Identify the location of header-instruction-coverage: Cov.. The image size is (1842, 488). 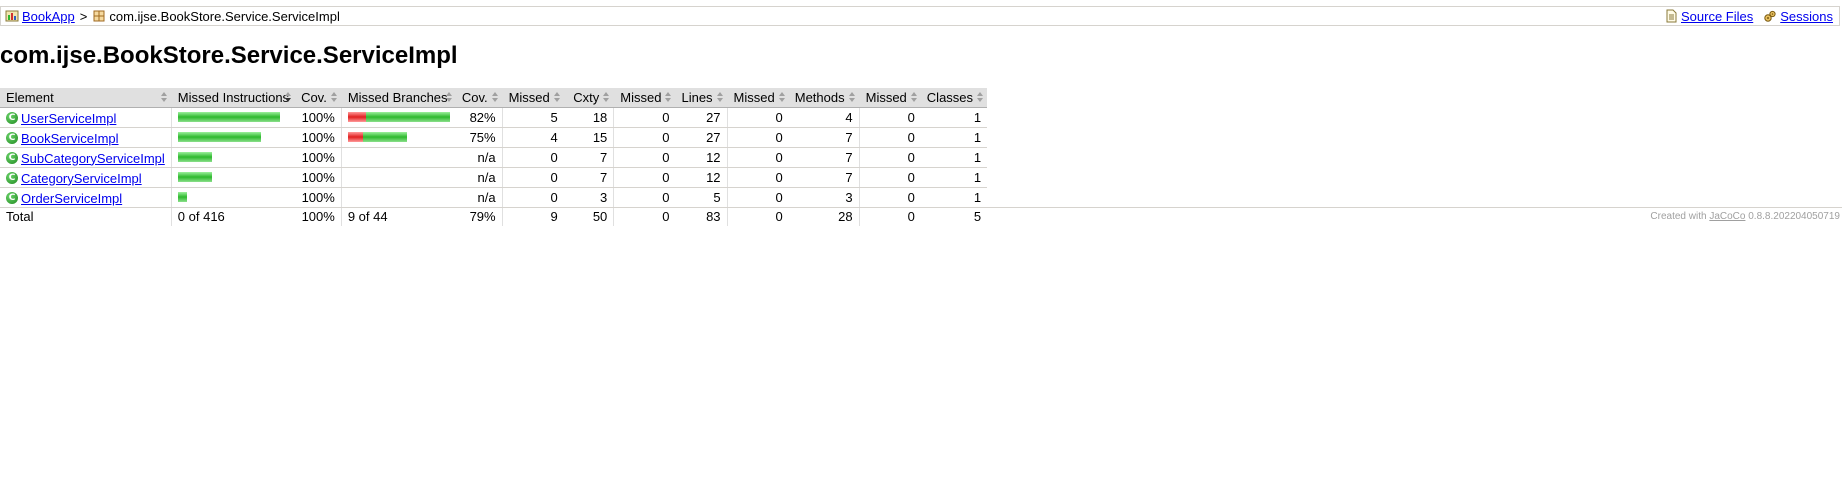
(318, 98).